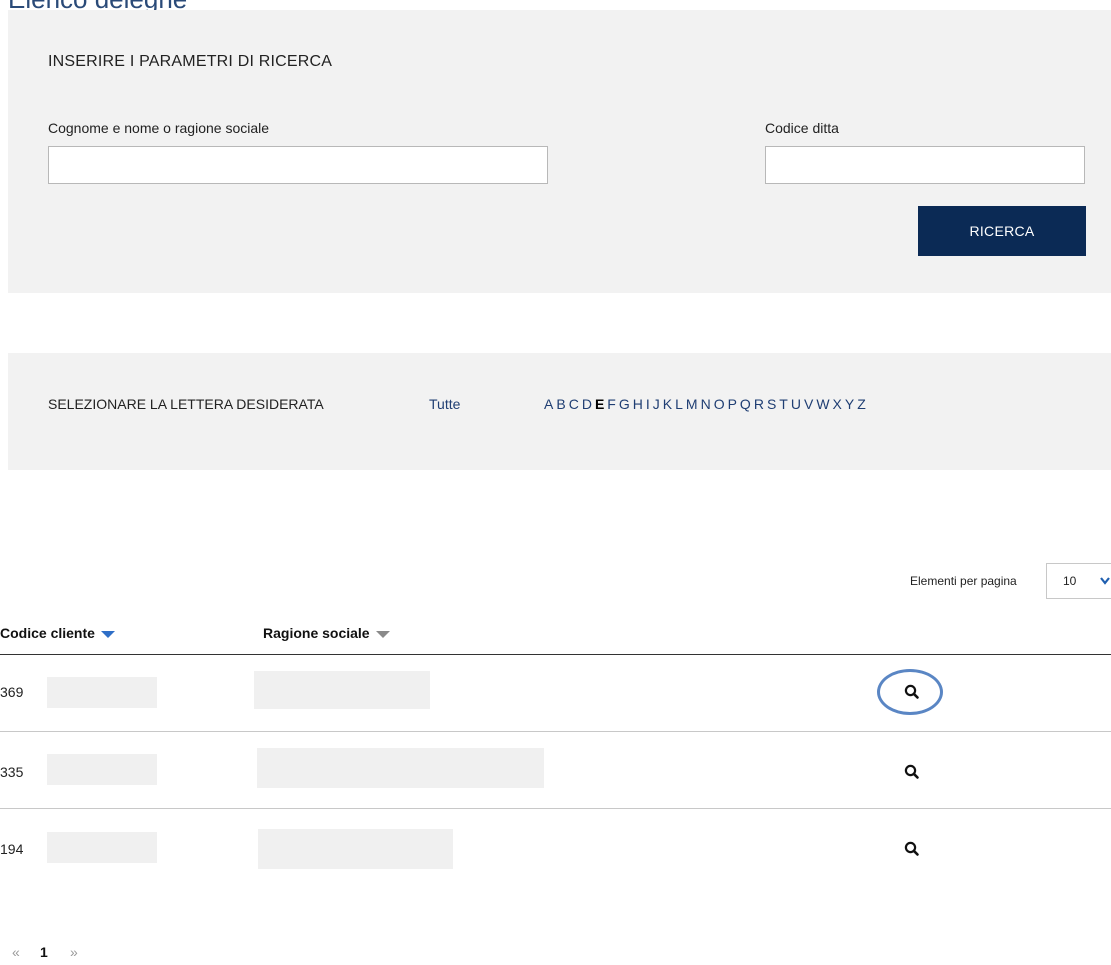 The image size is (1111, 965). What do you see at coordinates (190, 61) in the screenshot?
I see `search-heading: INSERIRE I PARAMETRI DI RICERCA` at bounding box center [190, 61].